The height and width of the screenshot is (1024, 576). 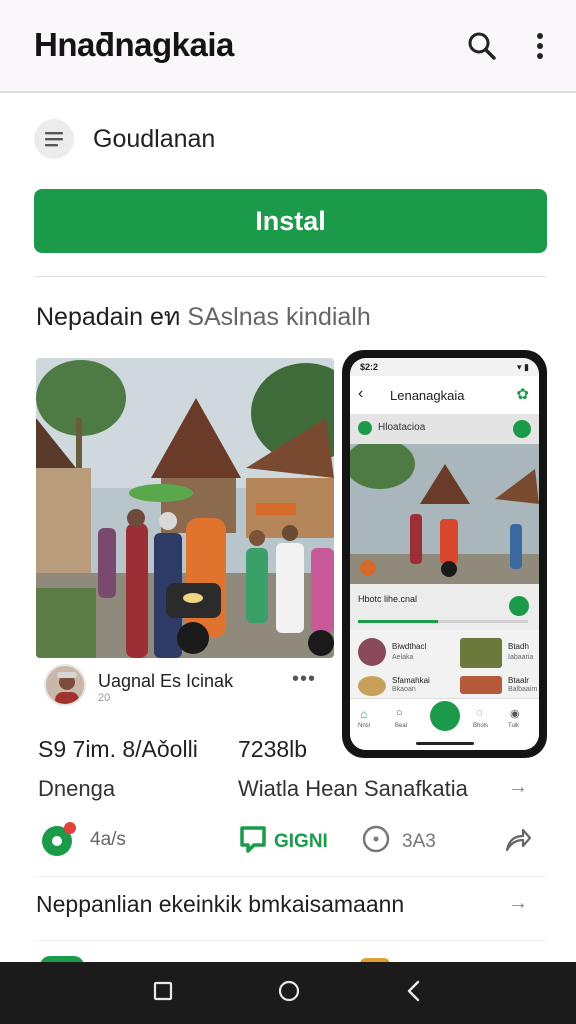 I want to click on footer-arrow-icon: →, so click(x=518, y=903).